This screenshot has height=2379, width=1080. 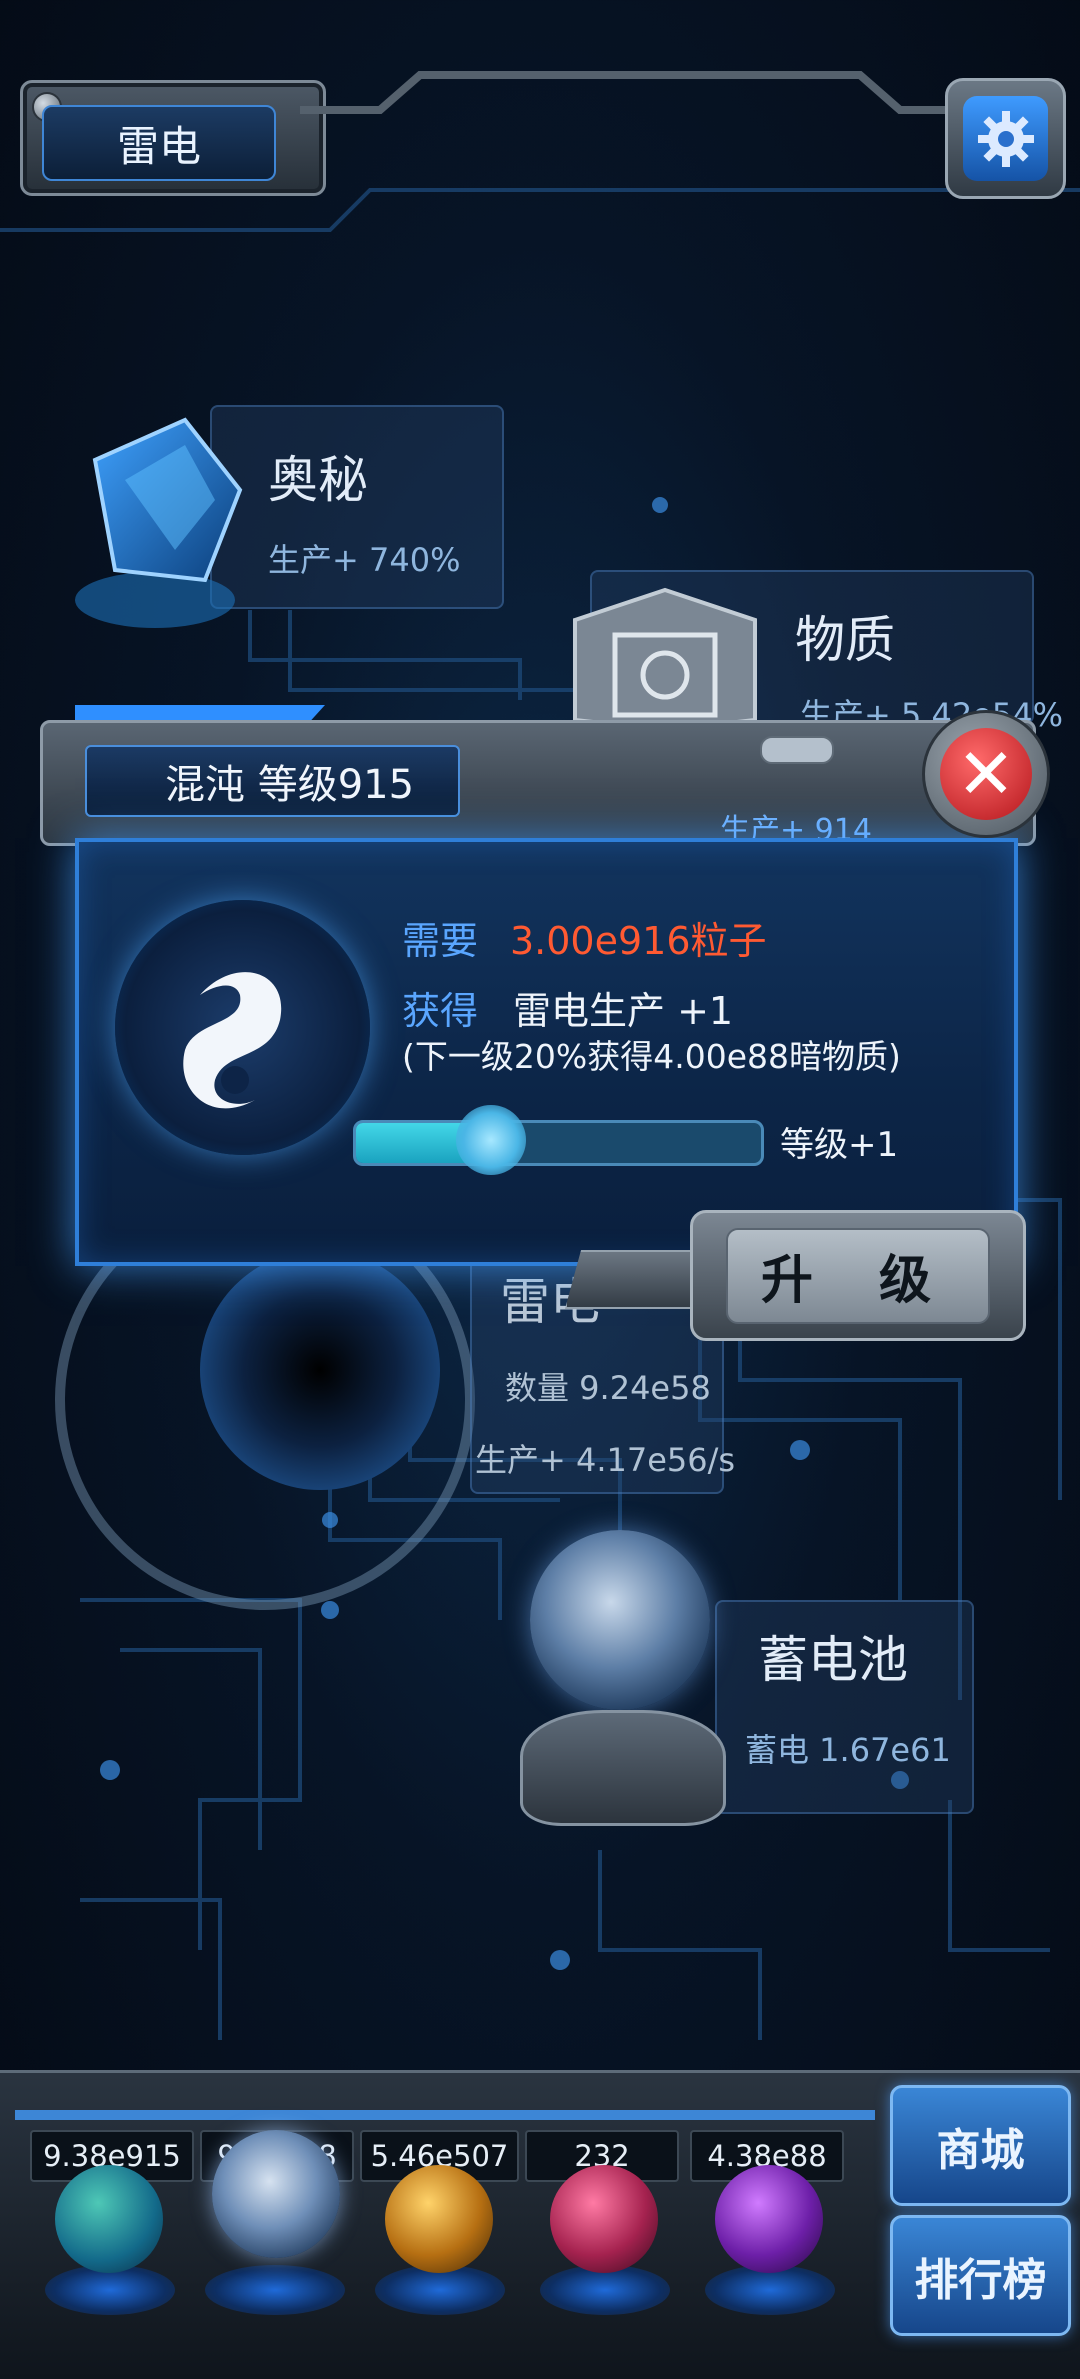 What do you see at coordinates (980, 2145) in the screenshot?
I see `shop-button: 商城` at bounding box center [980, 2145].